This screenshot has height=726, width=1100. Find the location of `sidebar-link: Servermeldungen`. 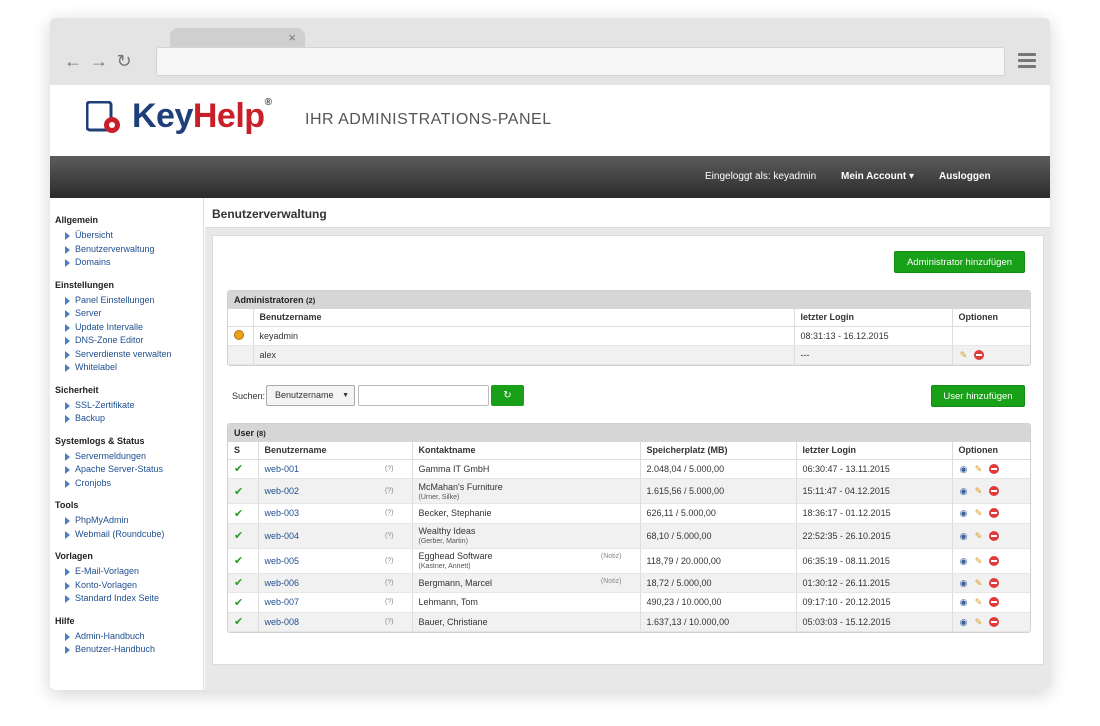

sidebar-link: Servermeldungen is located at coordinates (129, 457).